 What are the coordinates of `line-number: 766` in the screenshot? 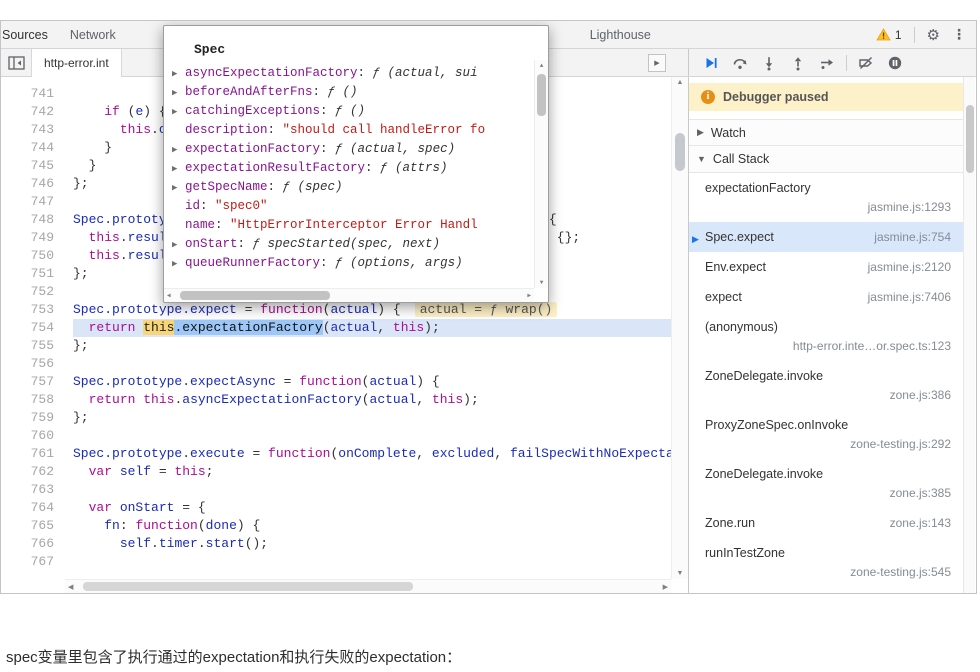 It's located at (32, 544).